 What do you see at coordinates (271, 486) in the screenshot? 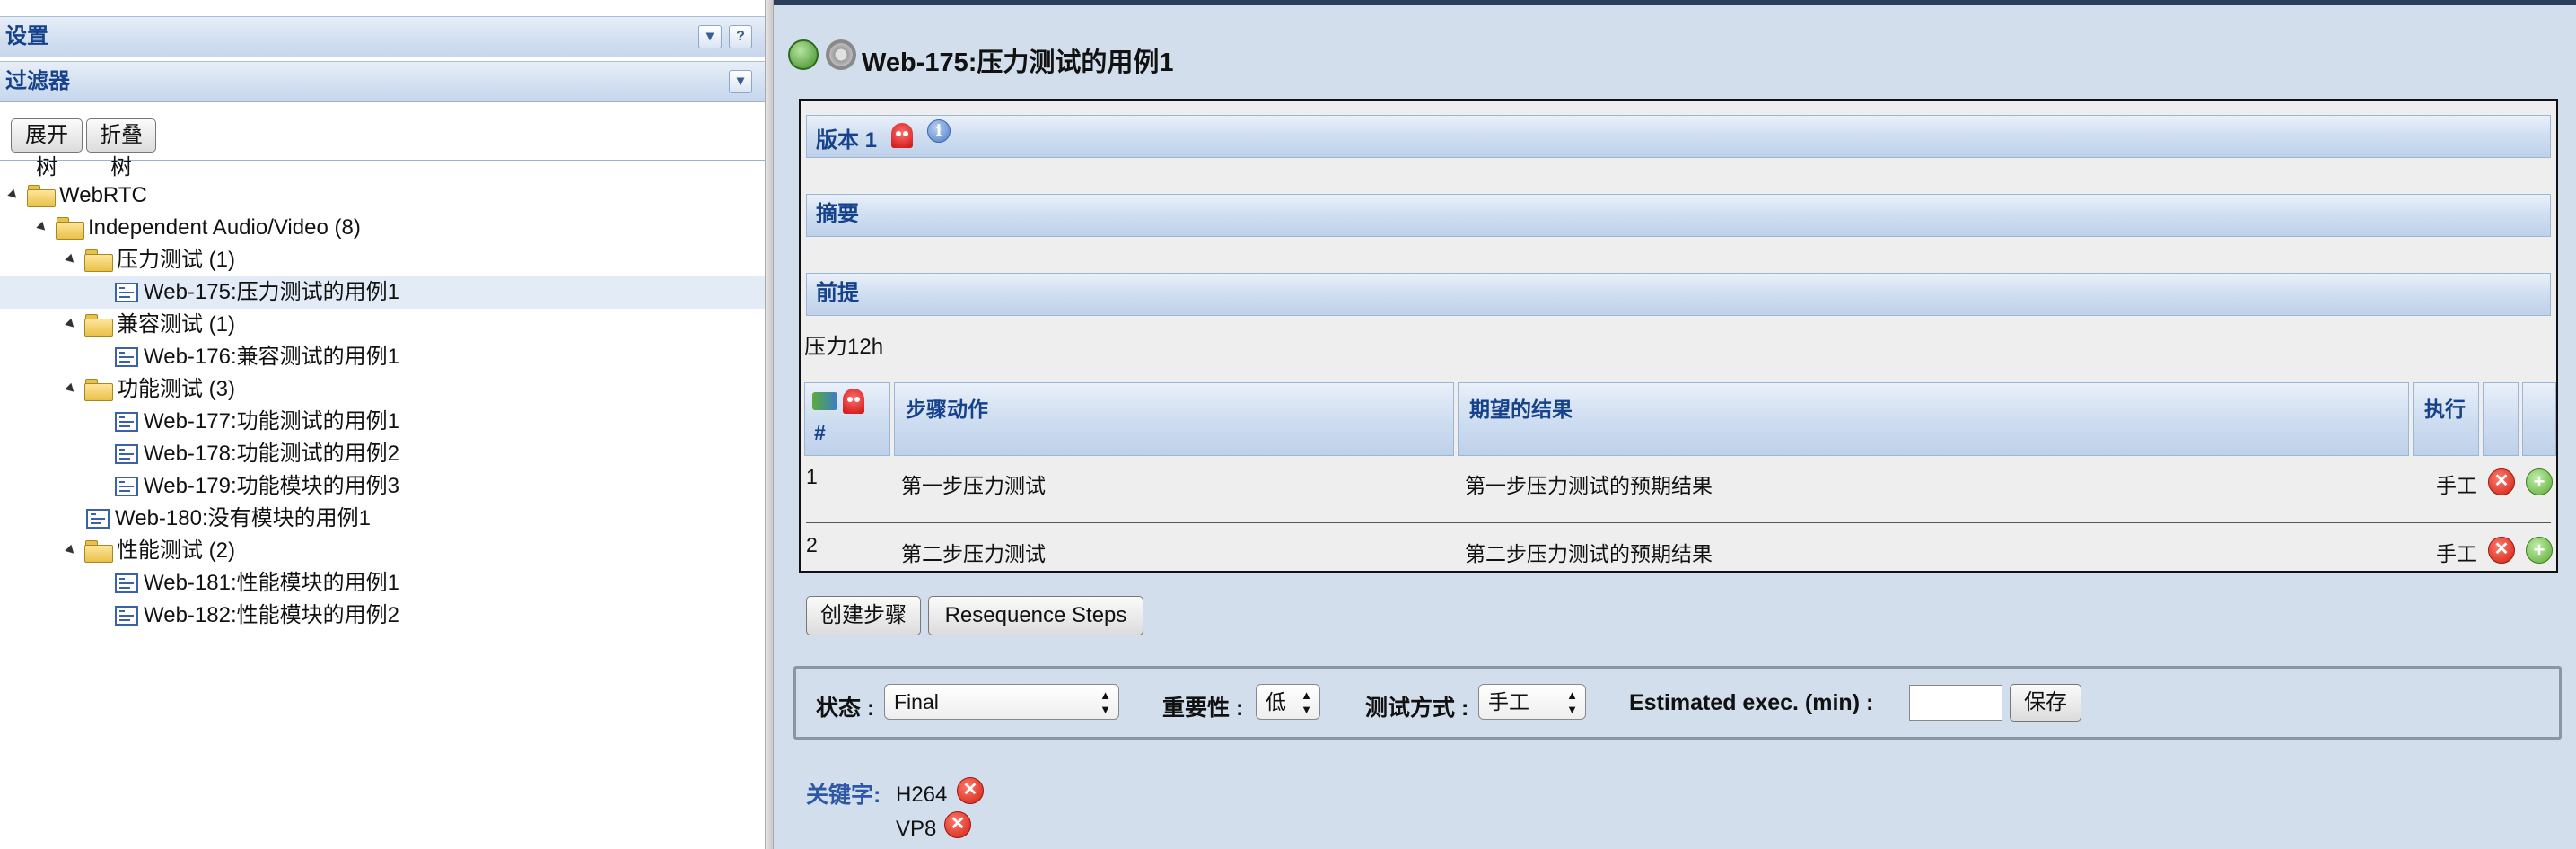
I see `tree-item-label: Web-179:功能模块的用例3` at bounding box center [271, 486].